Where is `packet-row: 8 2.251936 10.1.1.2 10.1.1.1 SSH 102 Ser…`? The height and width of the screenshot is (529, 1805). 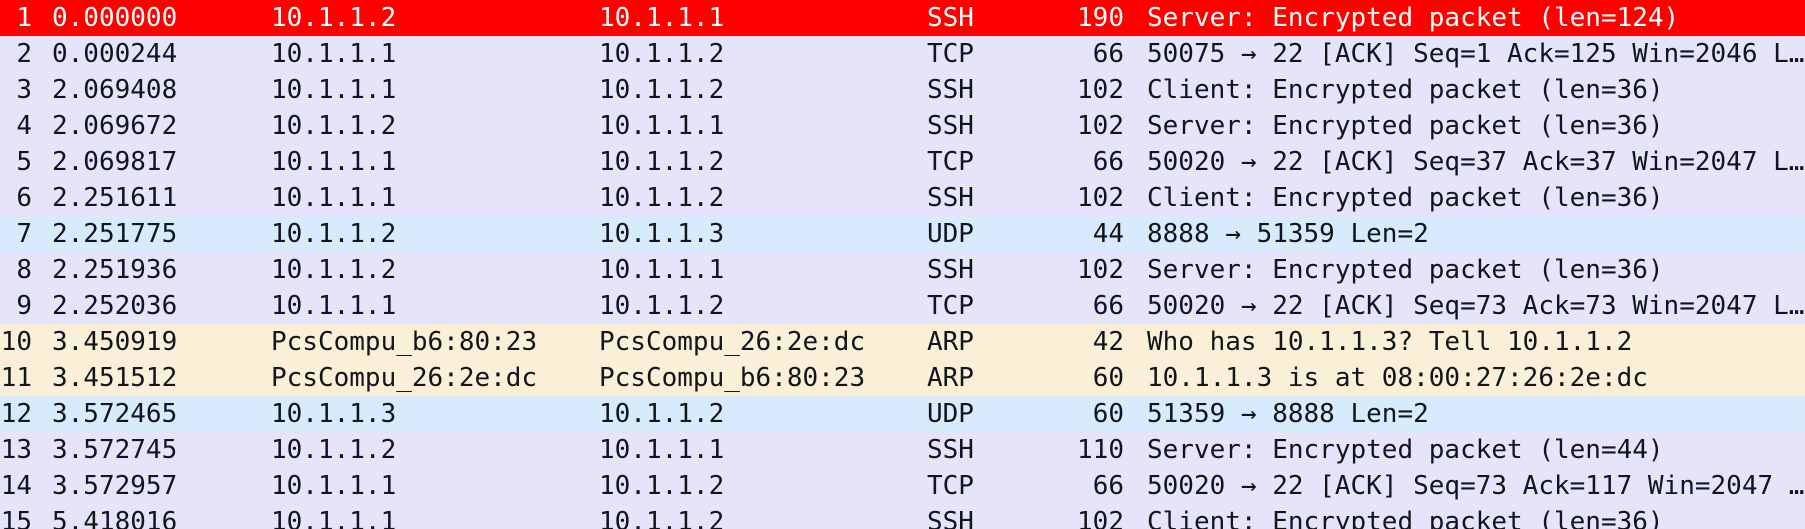
packet-row: 8 2.251936 10.1.1.2 10.1.1.1 SSH 102 Ser… is located at coordinates (902, 270).